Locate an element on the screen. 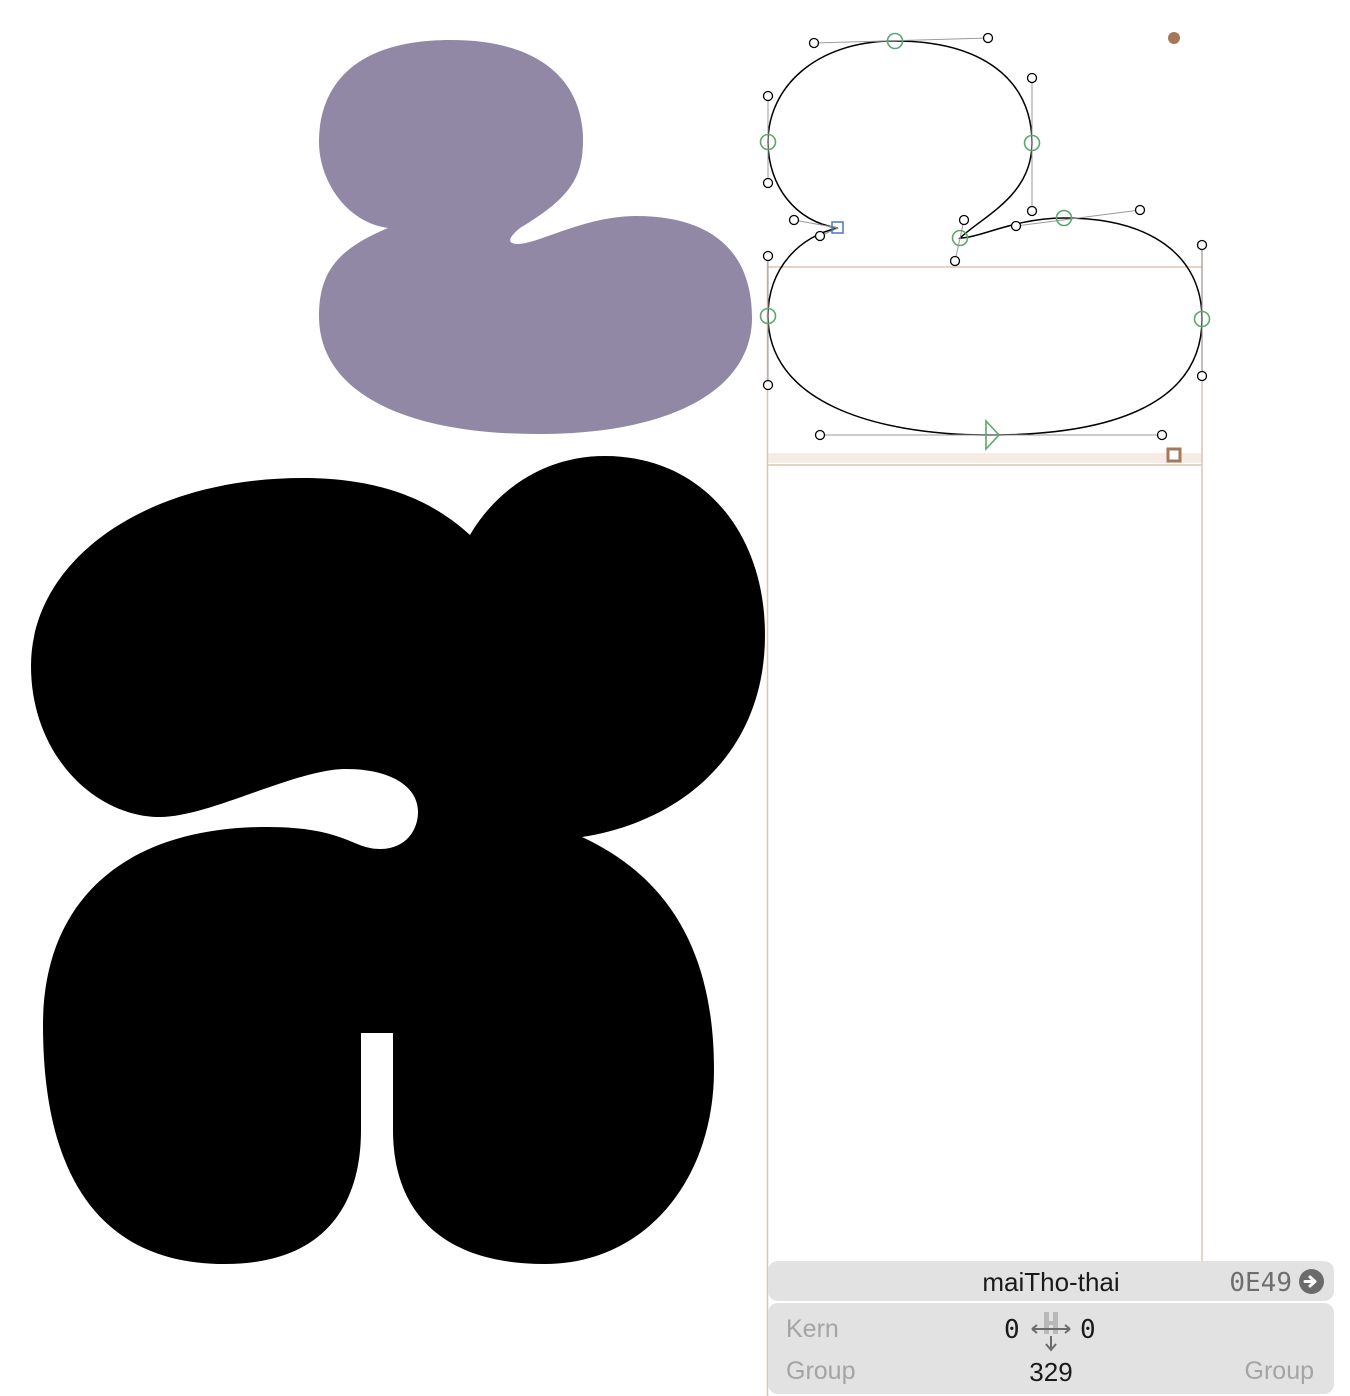 Image resolution: width=1350 pixels, height=1396 pixels. off-curve-points is located at coordinates (985, 236).